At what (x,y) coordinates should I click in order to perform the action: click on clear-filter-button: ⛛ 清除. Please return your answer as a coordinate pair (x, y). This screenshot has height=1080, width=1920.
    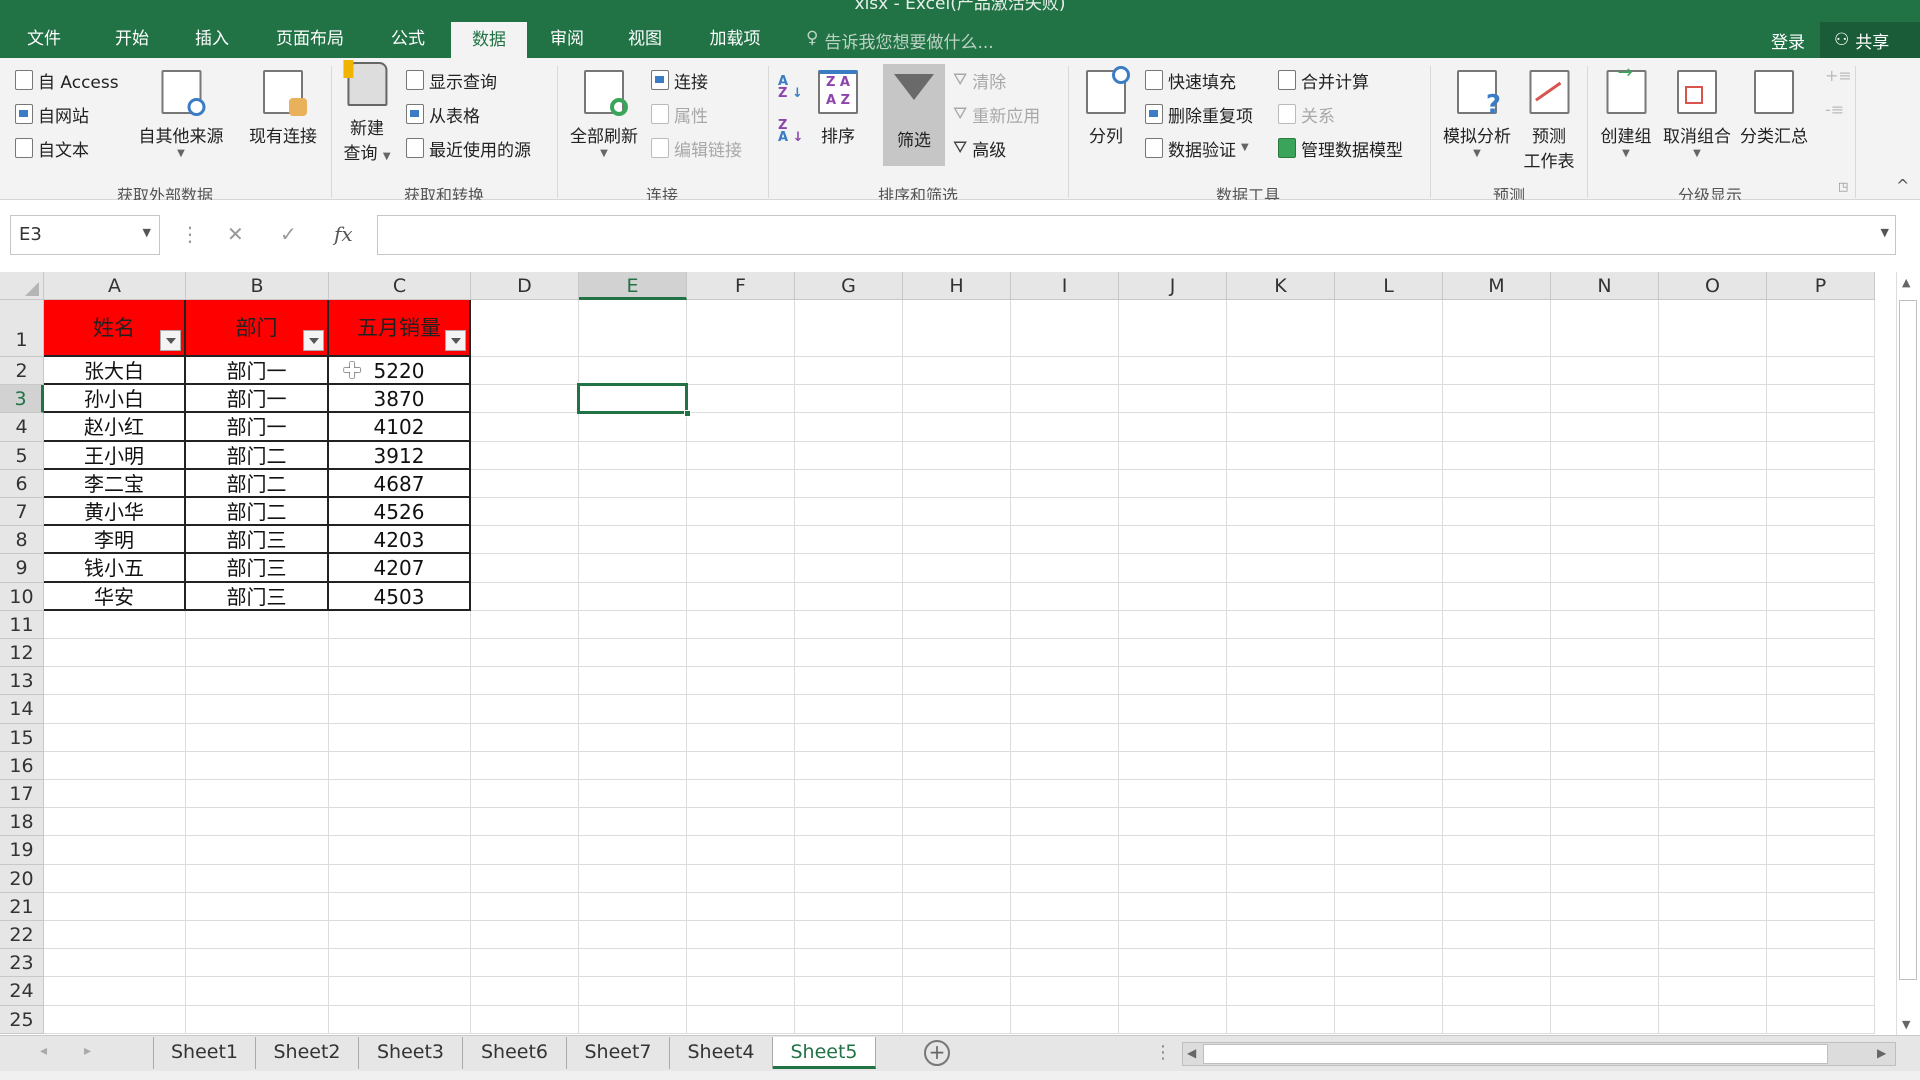
    Looking at the image, I should click on (979, 80).